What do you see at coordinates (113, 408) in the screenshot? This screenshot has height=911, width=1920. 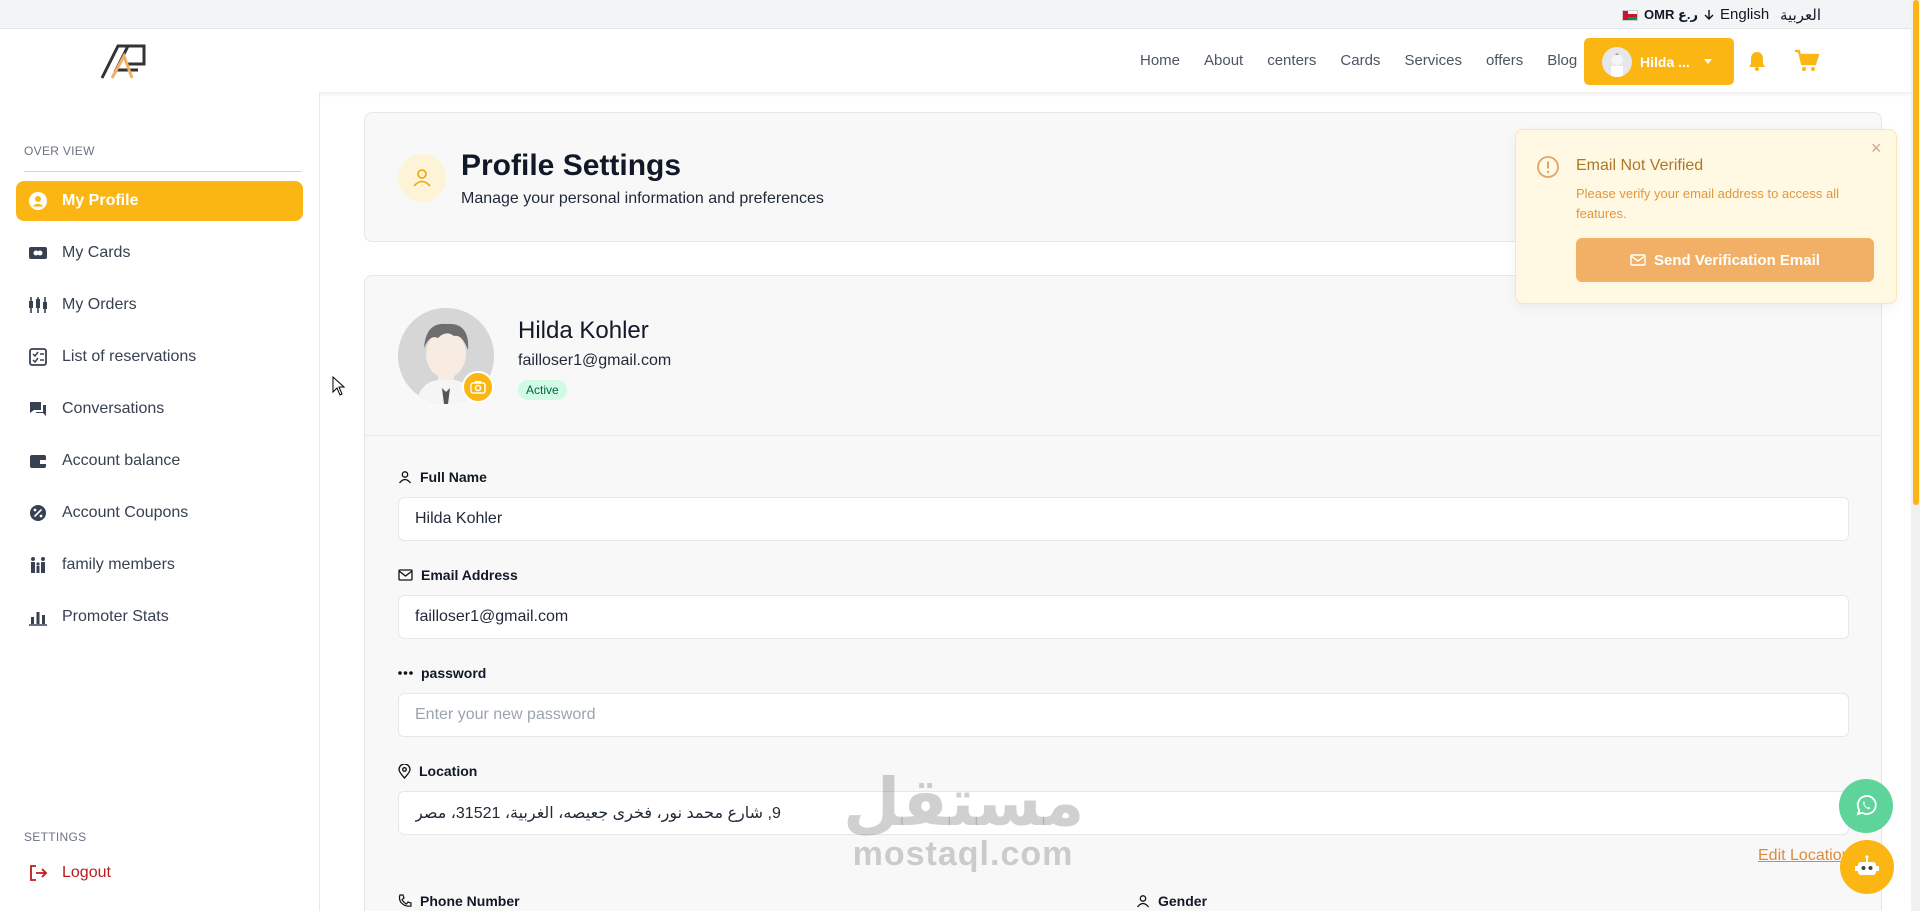 I see `sidebar-item-label: Conversations` at bounding box center [113, 408].